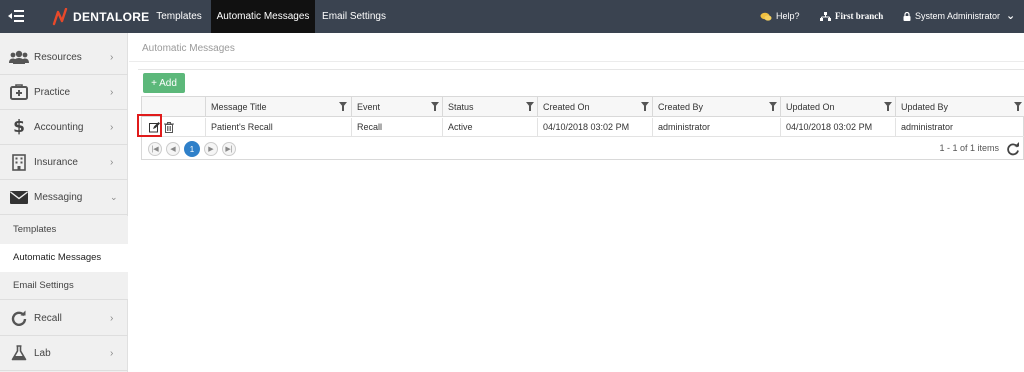 The width and height of the screenshot is (1024, 372). I want to click on last-page-icon: ▶|, so click(229, 149).